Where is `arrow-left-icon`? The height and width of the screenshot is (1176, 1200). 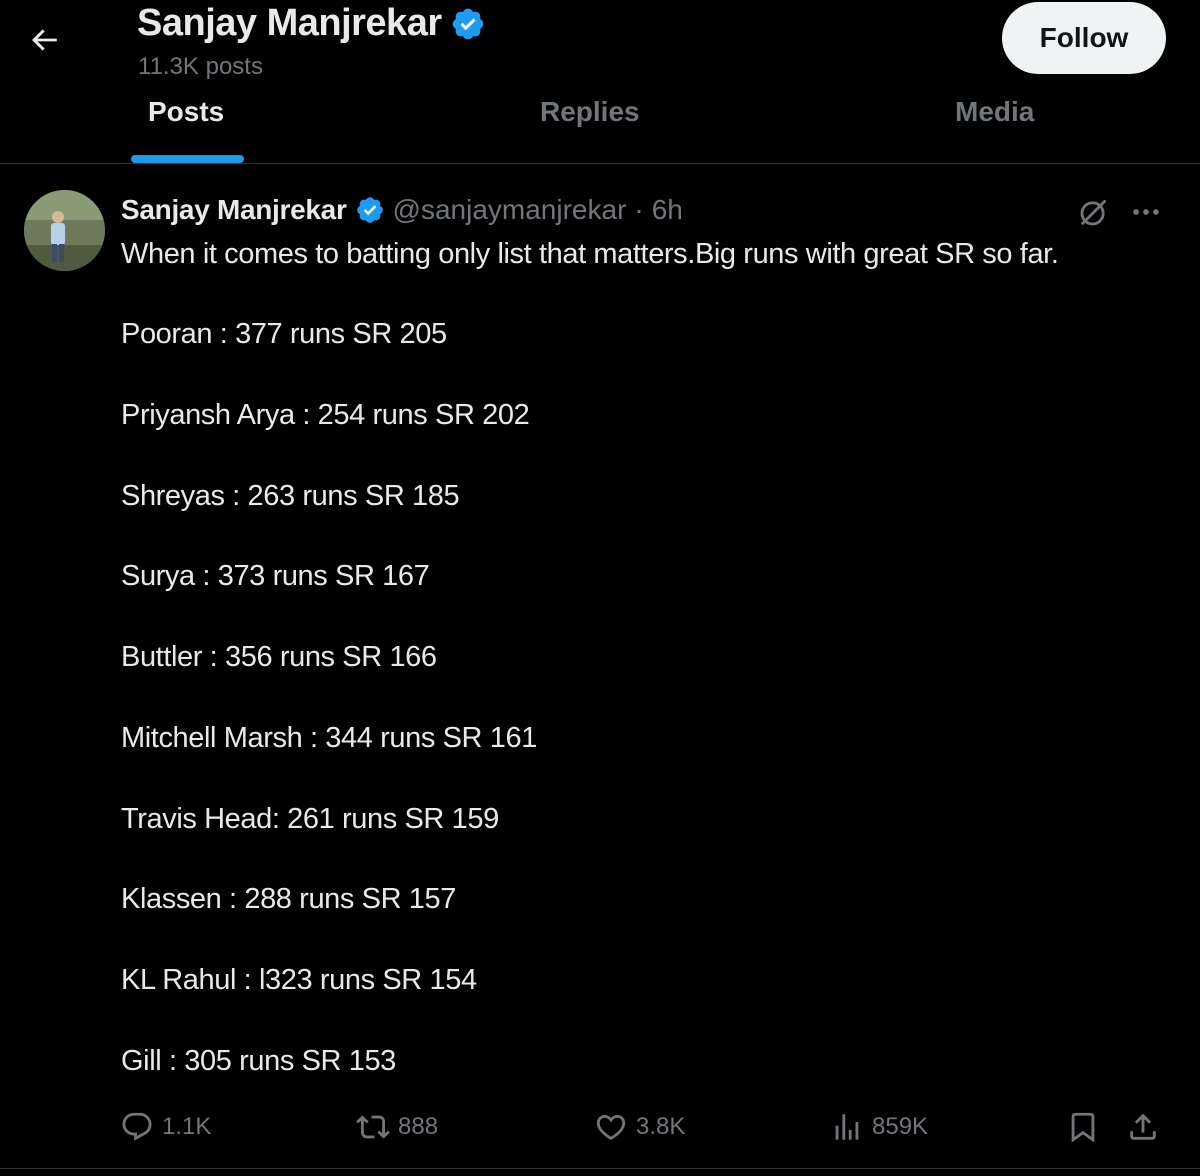
arrow-left-icon is located at coordinates (44, 40).